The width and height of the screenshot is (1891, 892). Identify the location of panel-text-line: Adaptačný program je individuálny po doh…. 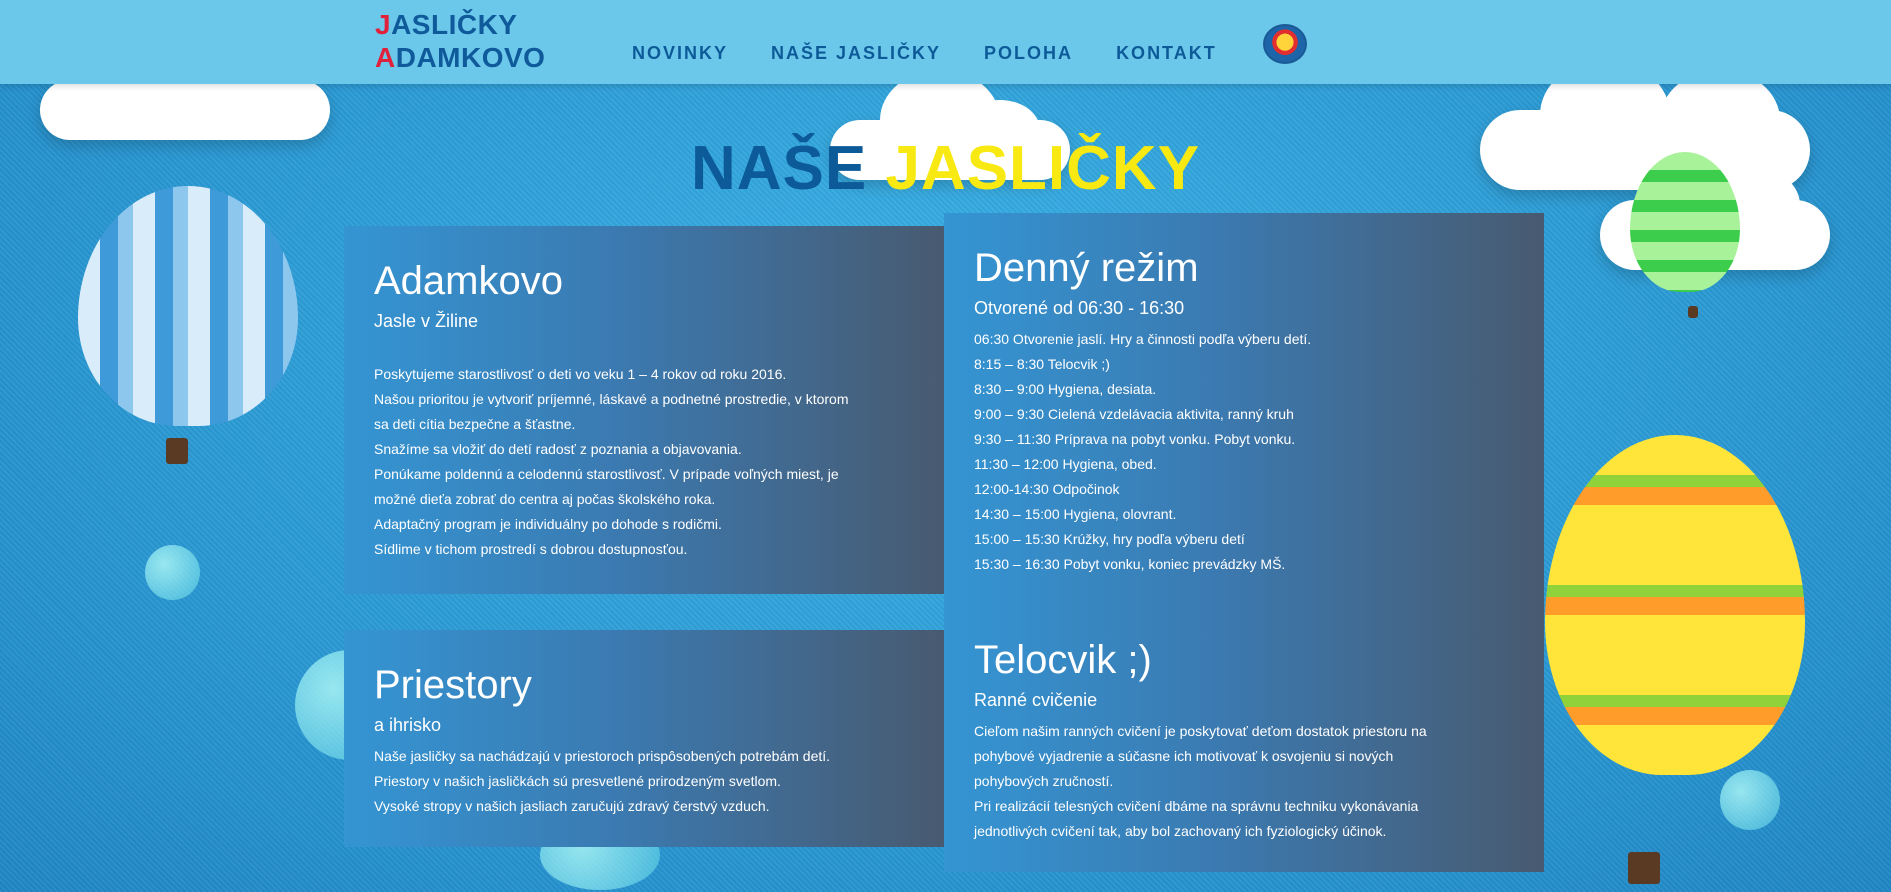
(548, 524).